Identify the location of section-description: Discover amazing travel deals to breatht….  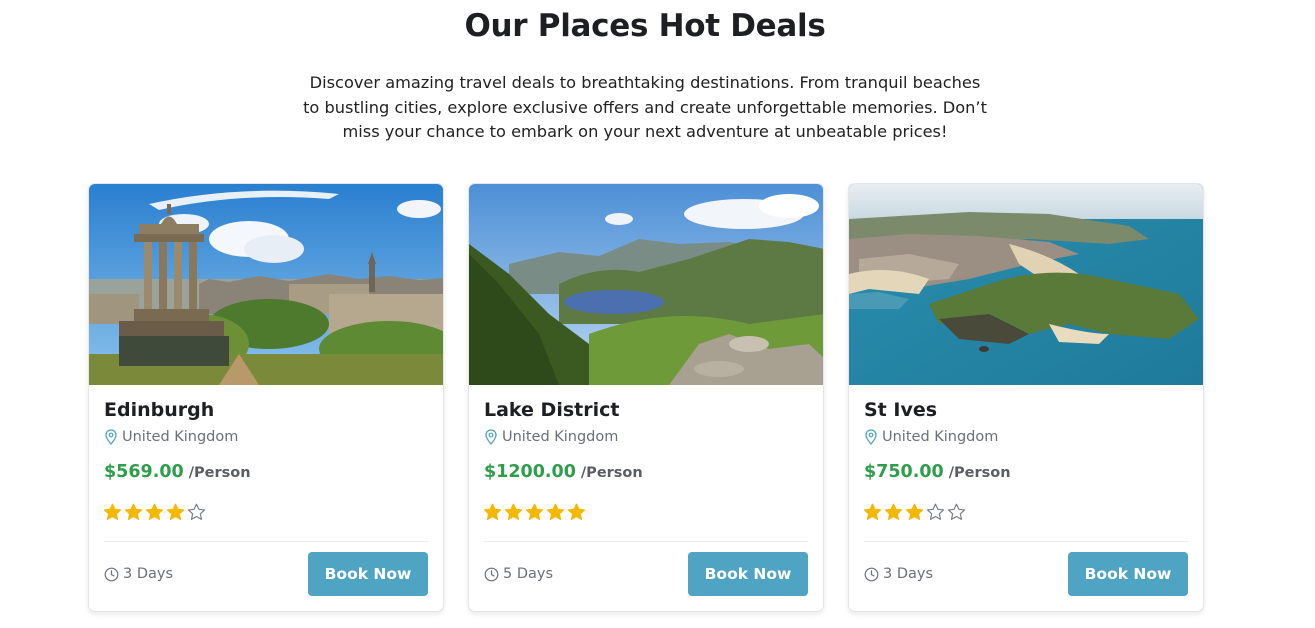
(645, 107).